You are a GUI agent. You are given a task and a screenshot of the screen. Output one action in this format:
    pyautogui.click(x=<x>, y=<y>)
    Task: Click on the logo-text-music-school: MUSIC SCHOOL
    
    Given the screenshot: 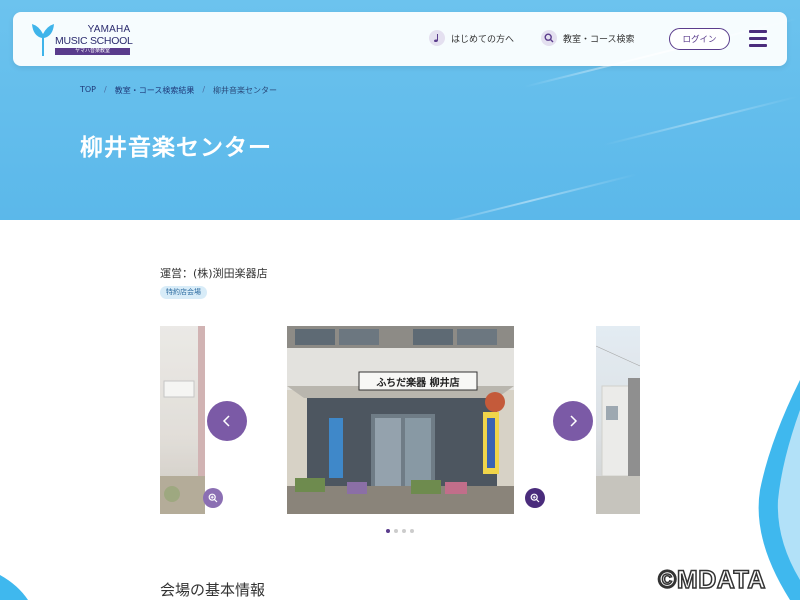 What is the action you would take?
    pyautogui.click(x=94, y=41)
    